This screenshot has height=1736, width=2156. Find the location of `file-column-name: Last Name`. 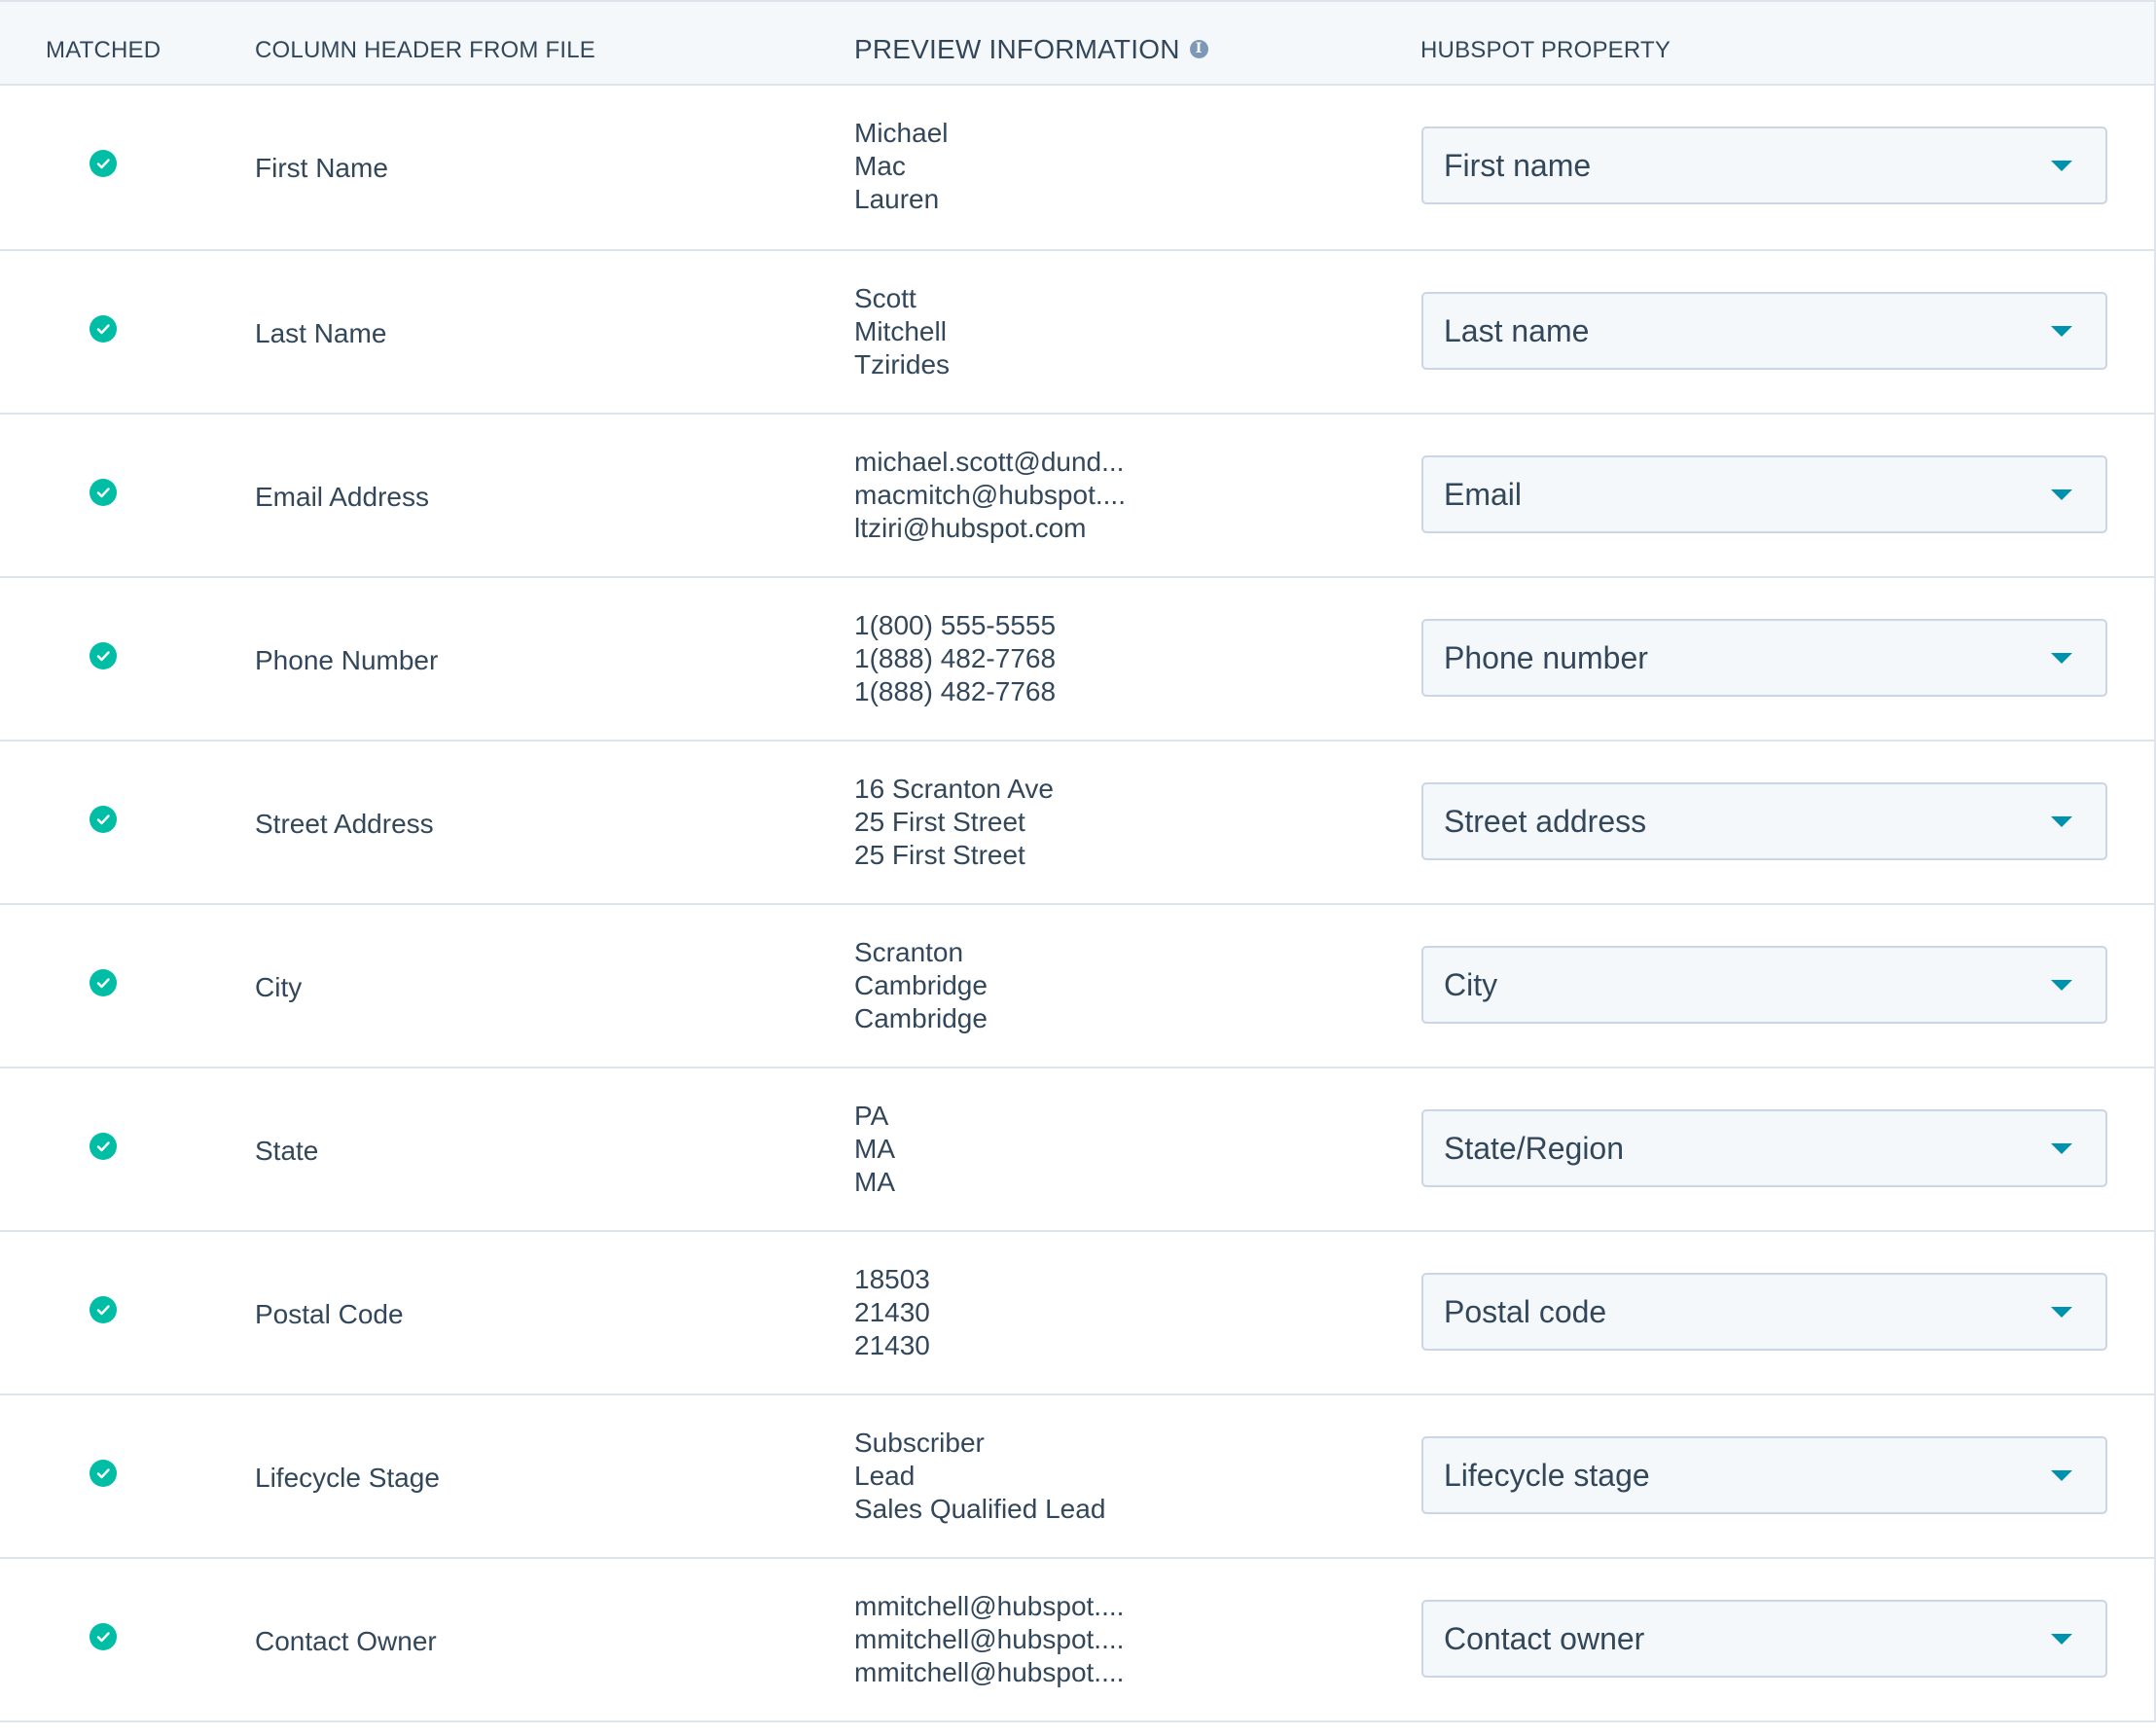

file-column-name: Last Name is located at coordinates (321, 333).